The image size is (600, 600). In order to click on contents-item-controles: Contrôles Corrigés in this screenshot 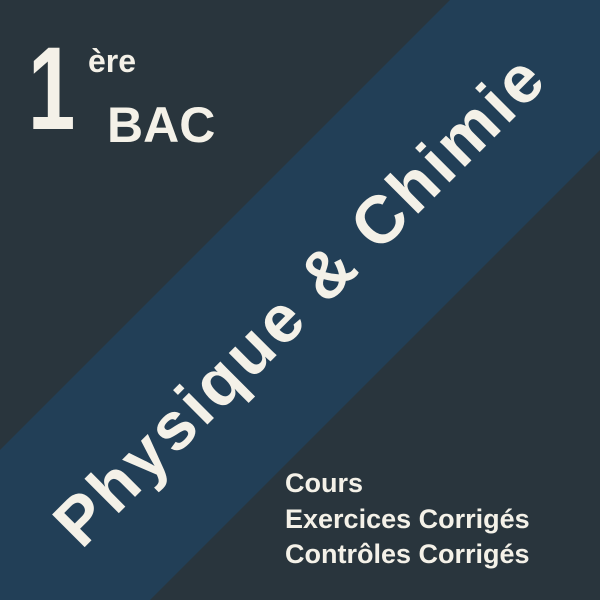, I will do `click(407, 554)`.